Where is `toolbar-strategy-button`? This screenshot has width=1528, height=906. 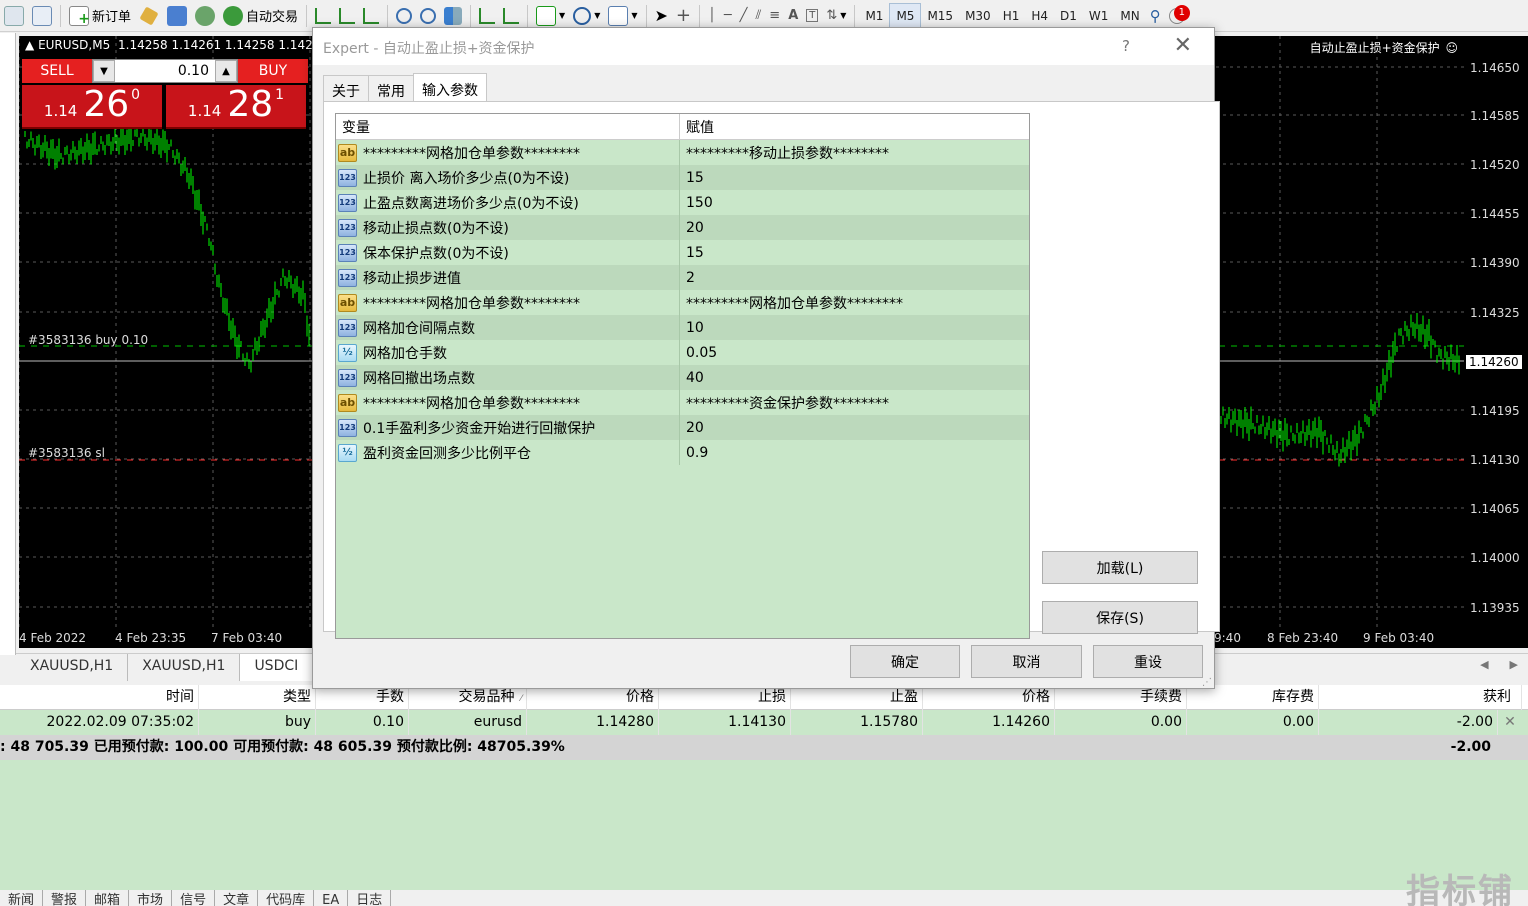
toolbar-strategy-button is located at coordinates (149, 16).